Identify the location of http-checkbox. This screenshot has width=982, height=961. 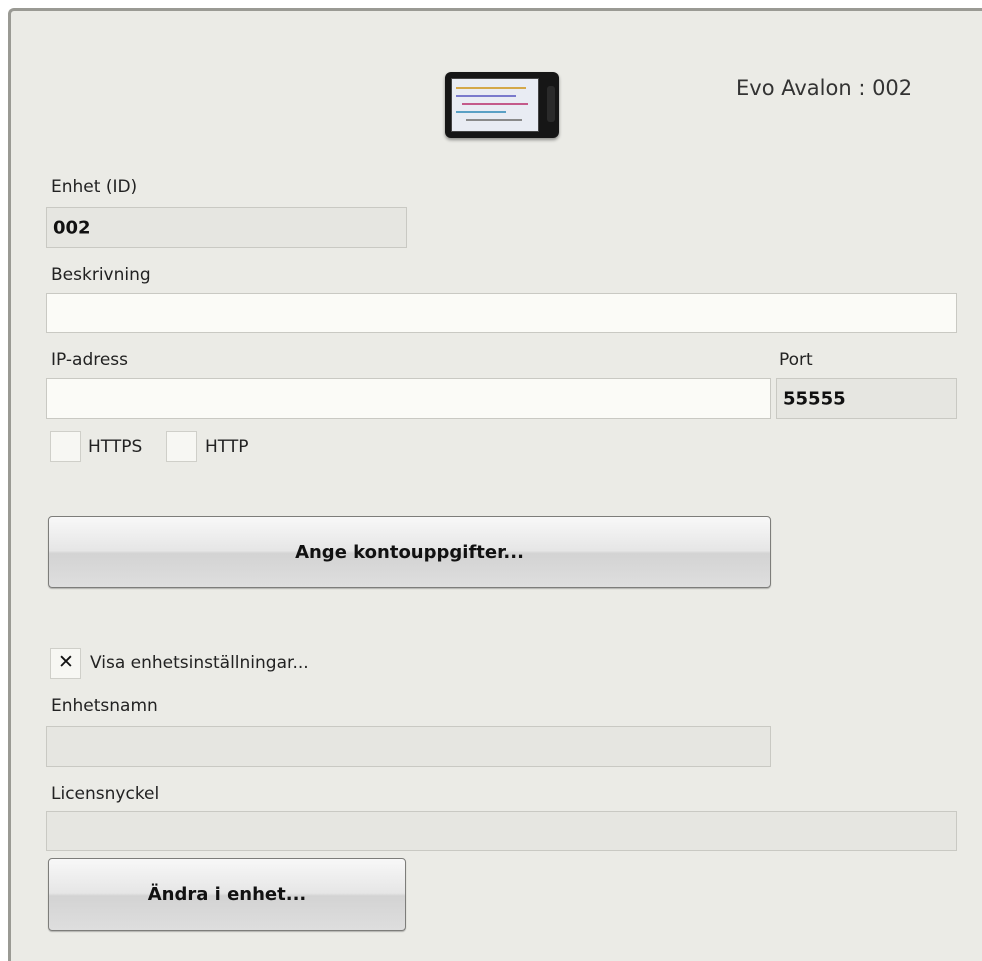
(181, 446).